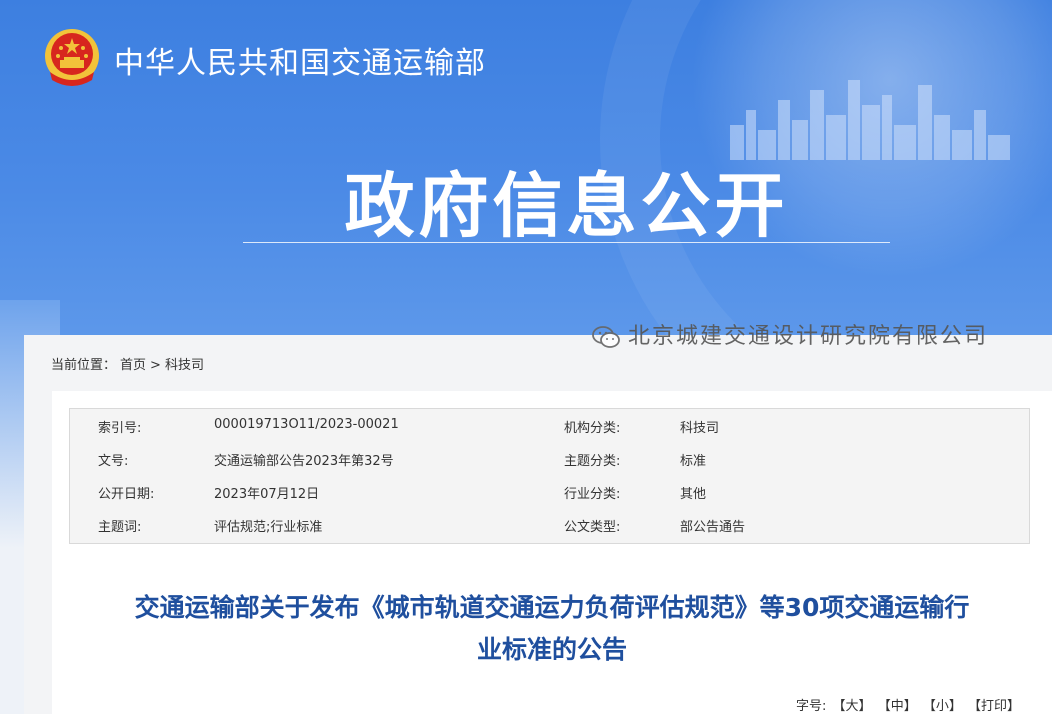 Image resolution: width=1052 pixels, height=714 pixels. Describe the element at coordinates (592, 461) in the screenshot. I see `topic-category-label: 主题分类:` at that location.